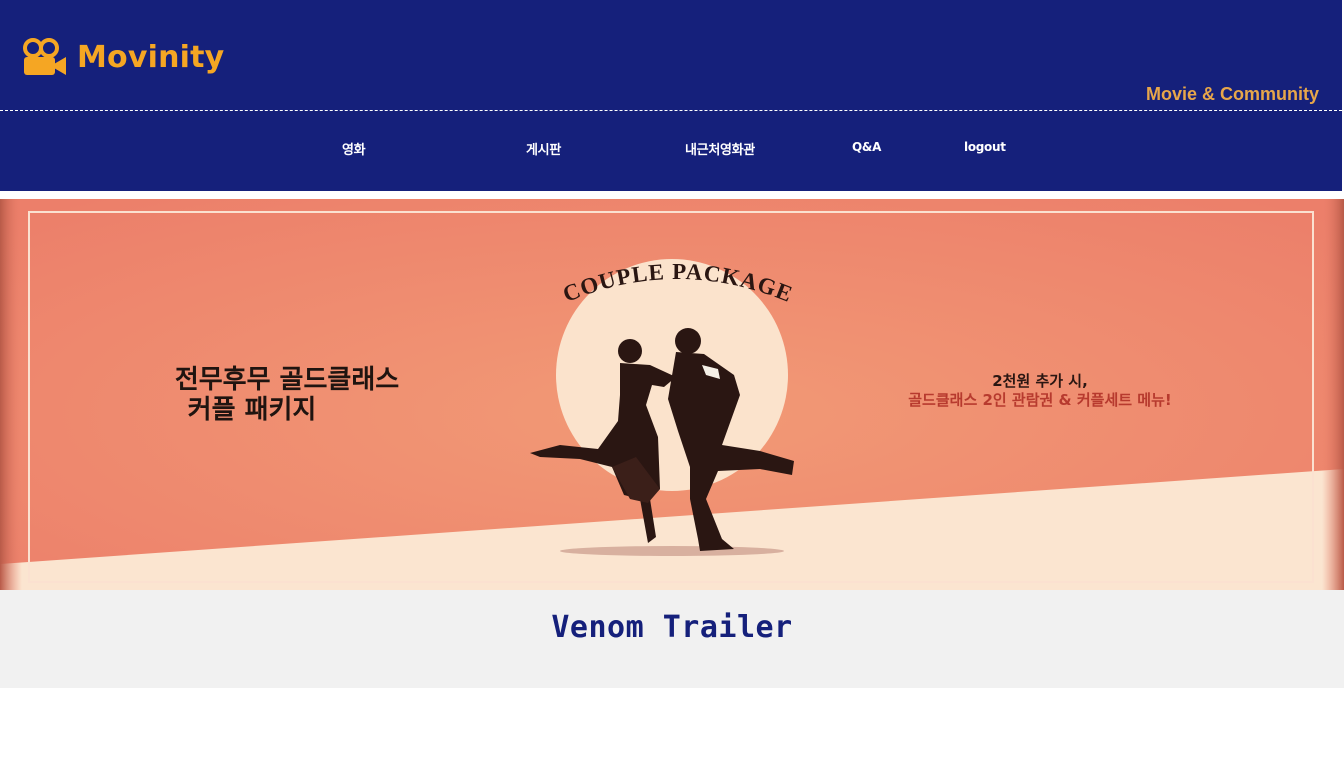 This screenshot has width=1344, height=777. What do you see at coordinates (1232, 94) in the screenshot?
I see `tagline: Movie & Community` at bounding box center [1232, 94].